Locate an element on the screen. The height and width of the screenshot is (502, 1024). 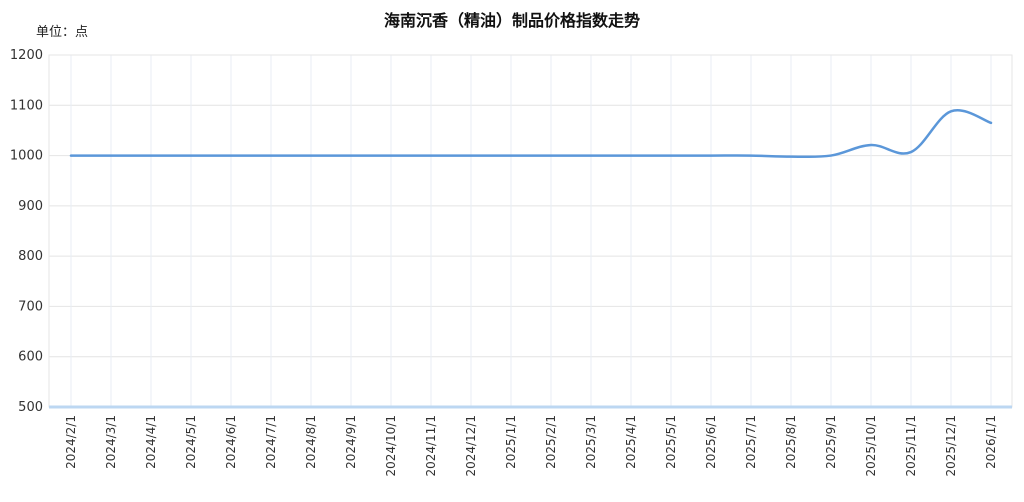
y-tick-label-4: 900 is located at coordinates (30, 206).